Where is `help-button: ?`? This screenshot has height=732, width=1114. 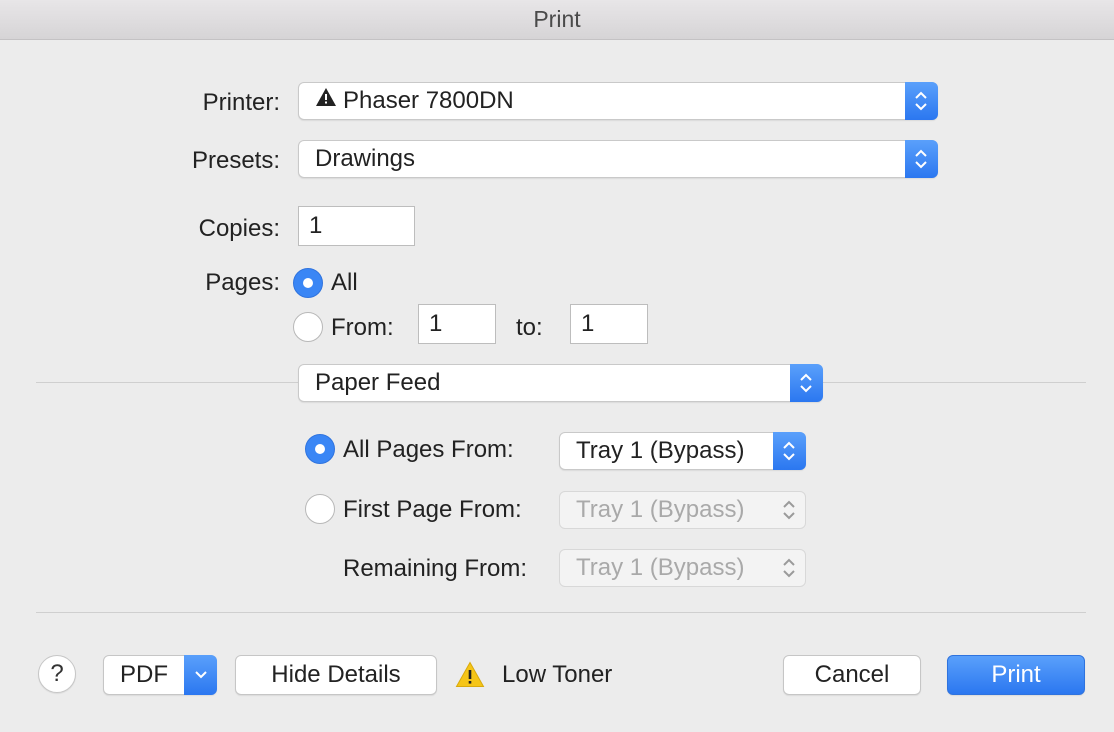 help-button: ? is located at coordinates (57, 674).